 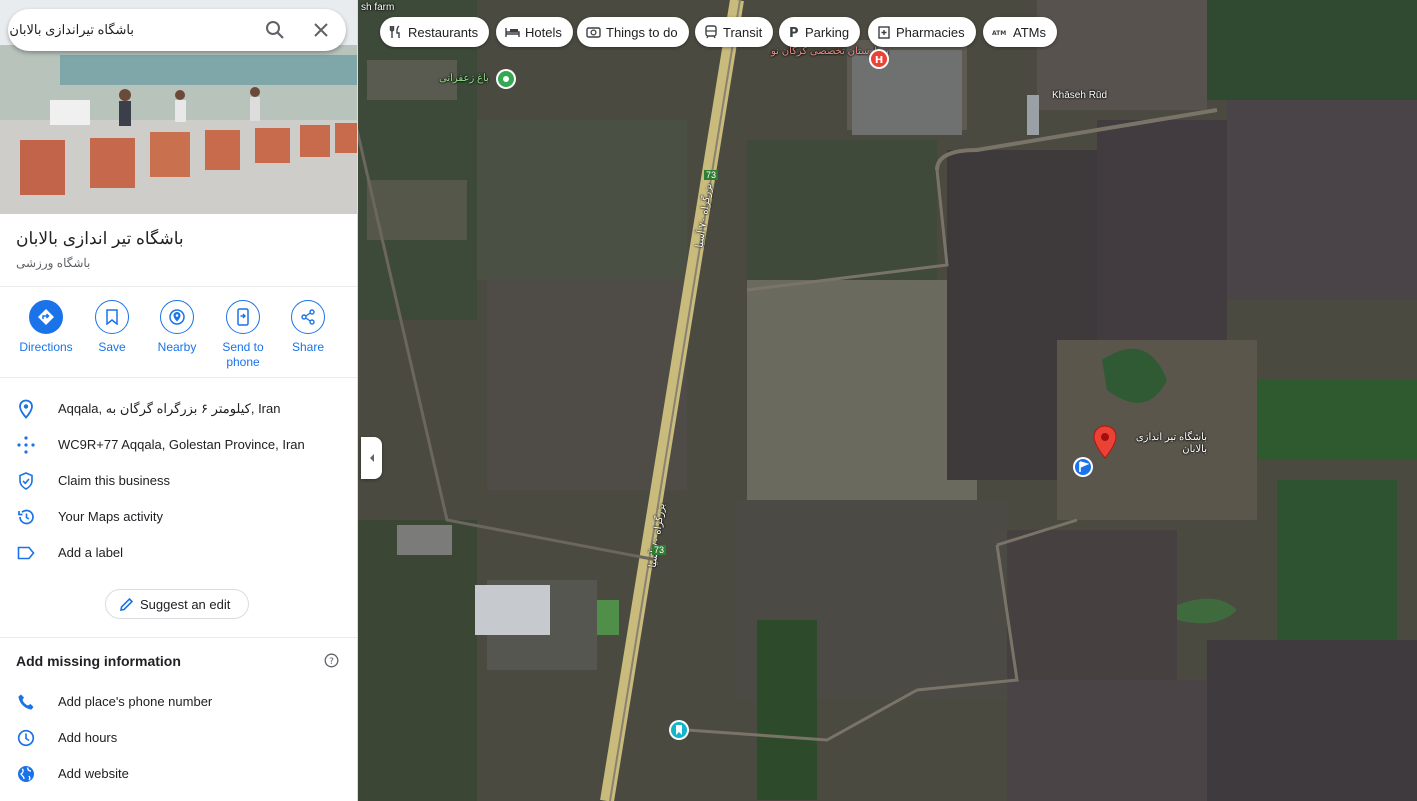 I want to click on caret-left-icon, so click(x=371, y=458).